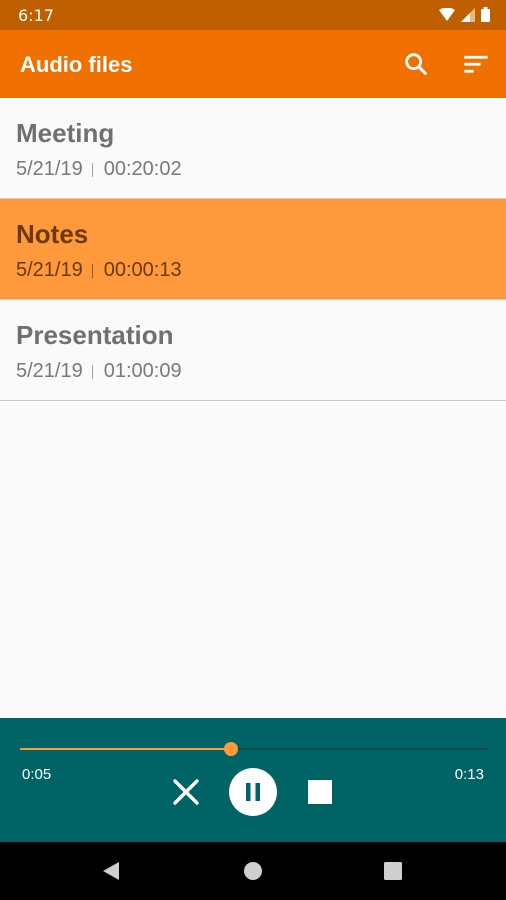  I want to click on signal-icon, so click(468, 14).